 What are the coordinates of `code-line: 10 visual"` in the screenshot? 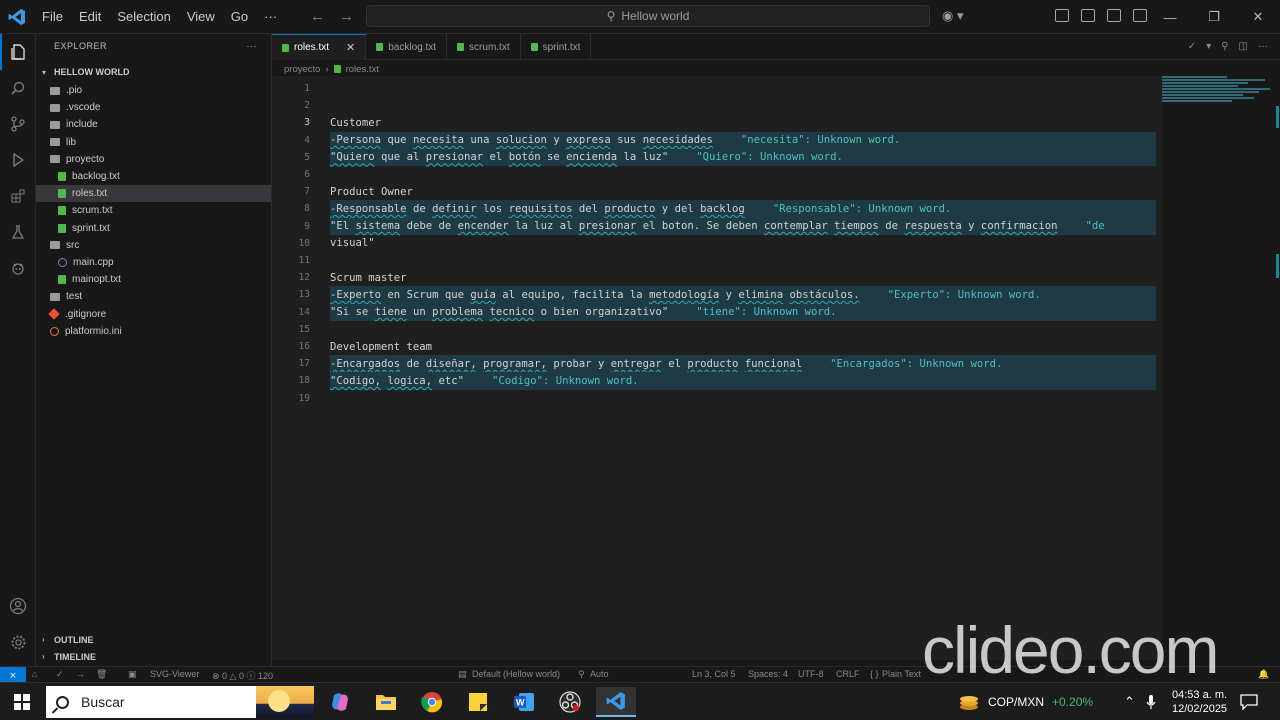 It's located at (717, 243).